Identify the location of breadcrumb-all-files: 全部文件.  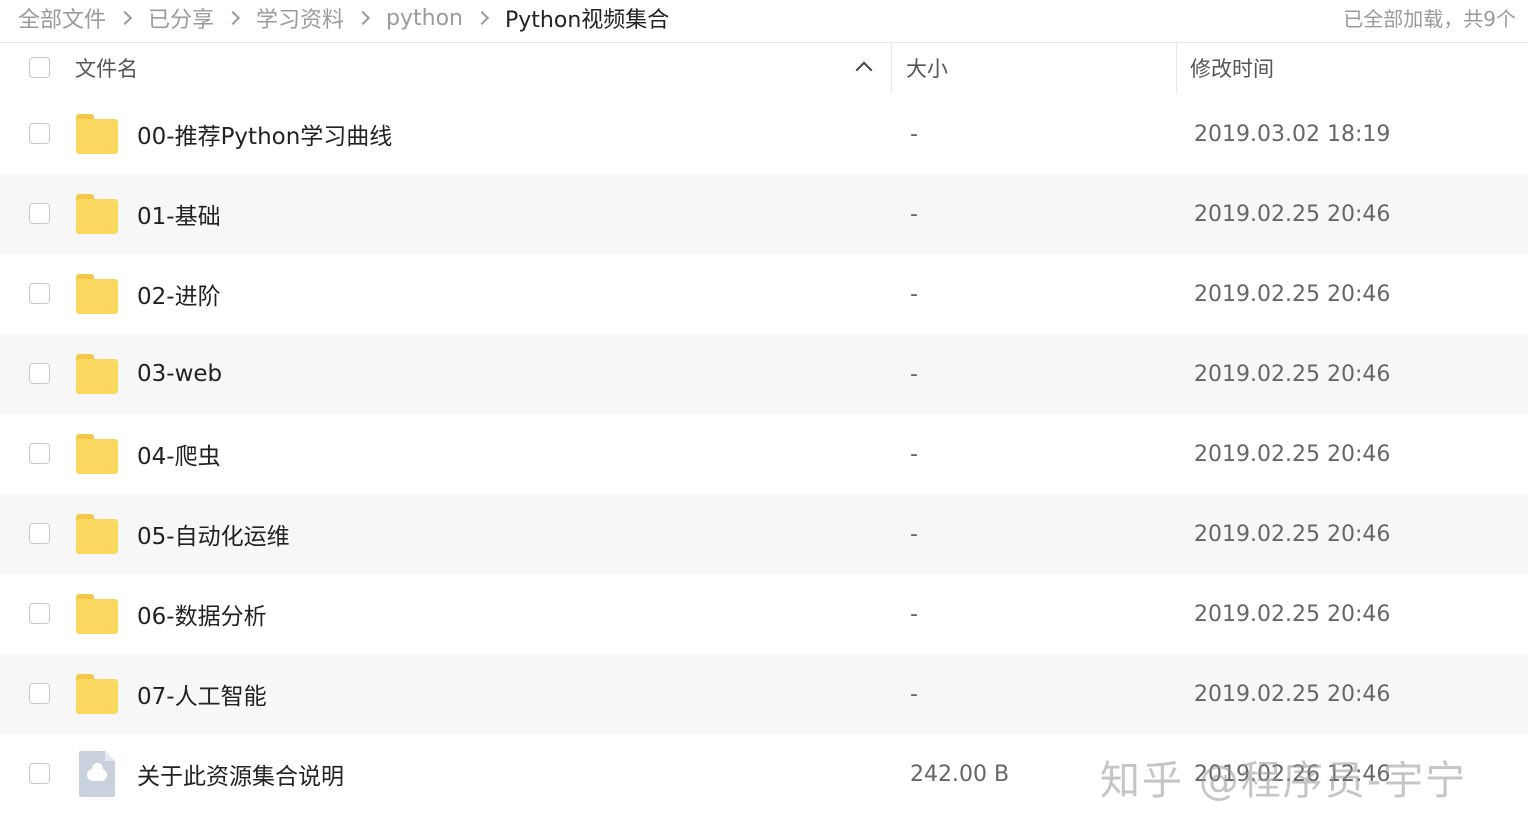
(62, 18).